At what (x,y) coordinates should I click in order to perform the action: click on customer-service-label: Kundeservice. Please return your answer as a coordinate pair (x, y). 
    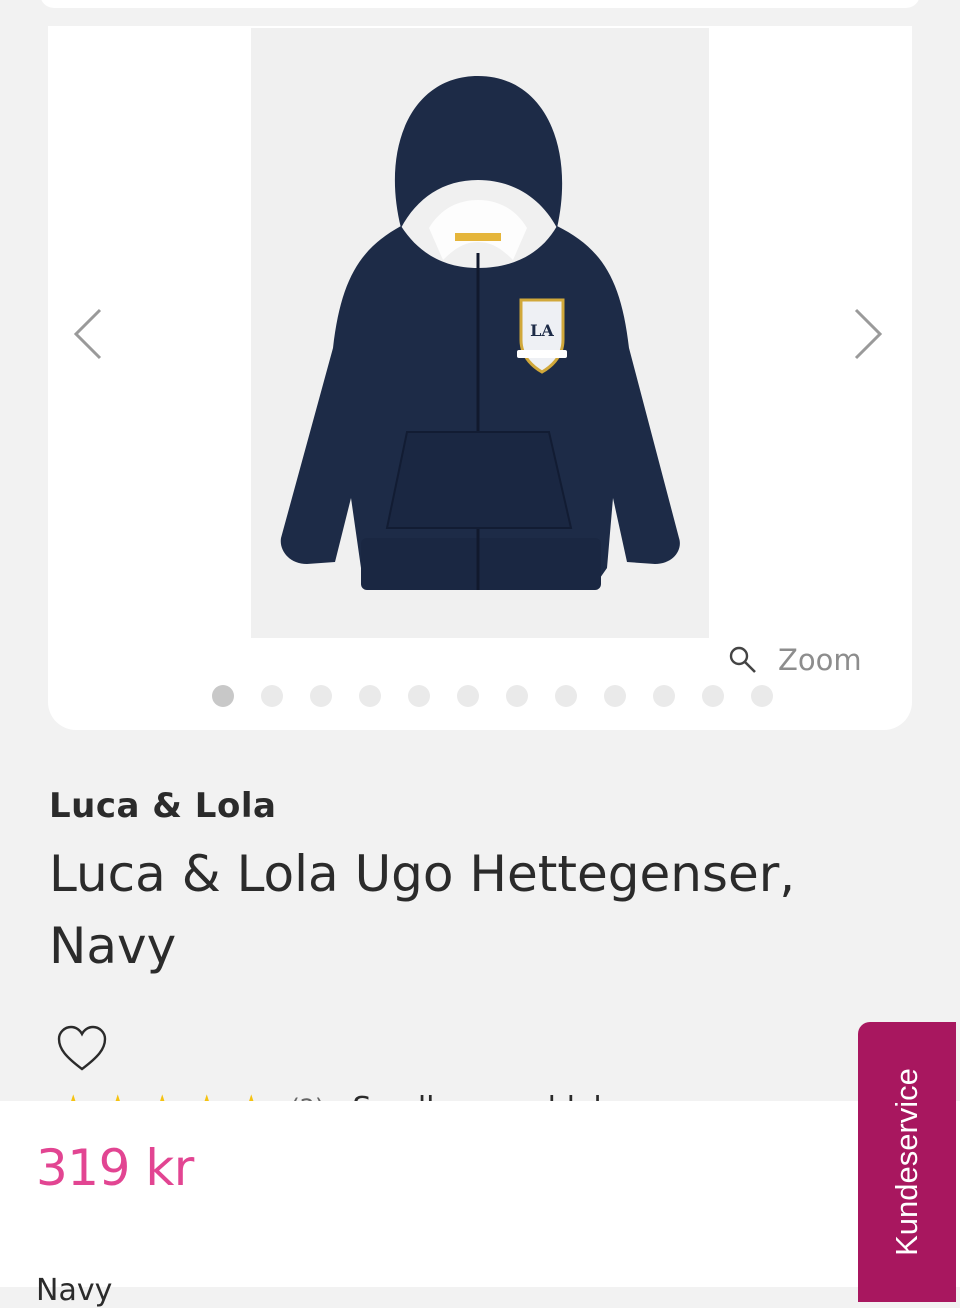
    Looking at the image, I should click on (906, 1162).